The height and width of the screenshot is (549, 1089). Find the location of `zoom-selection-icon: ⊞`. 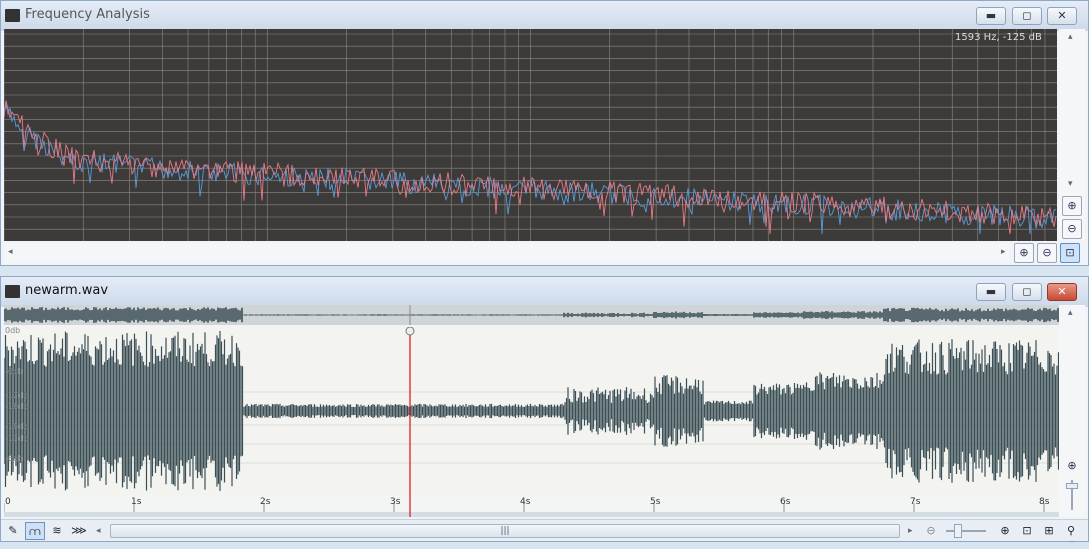

zoom-selection-icon: ⊞ is located at coordinates (1049, 531).